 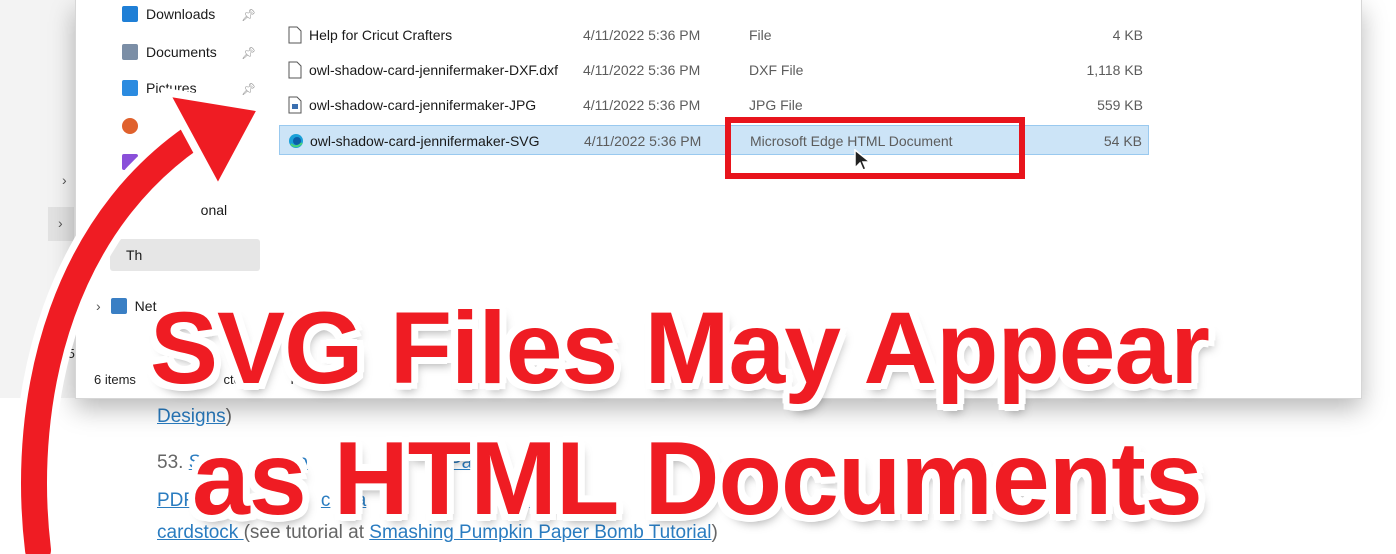 I want to click on file-name: Help for Cricut Crafters, so click(x=381, y=35).